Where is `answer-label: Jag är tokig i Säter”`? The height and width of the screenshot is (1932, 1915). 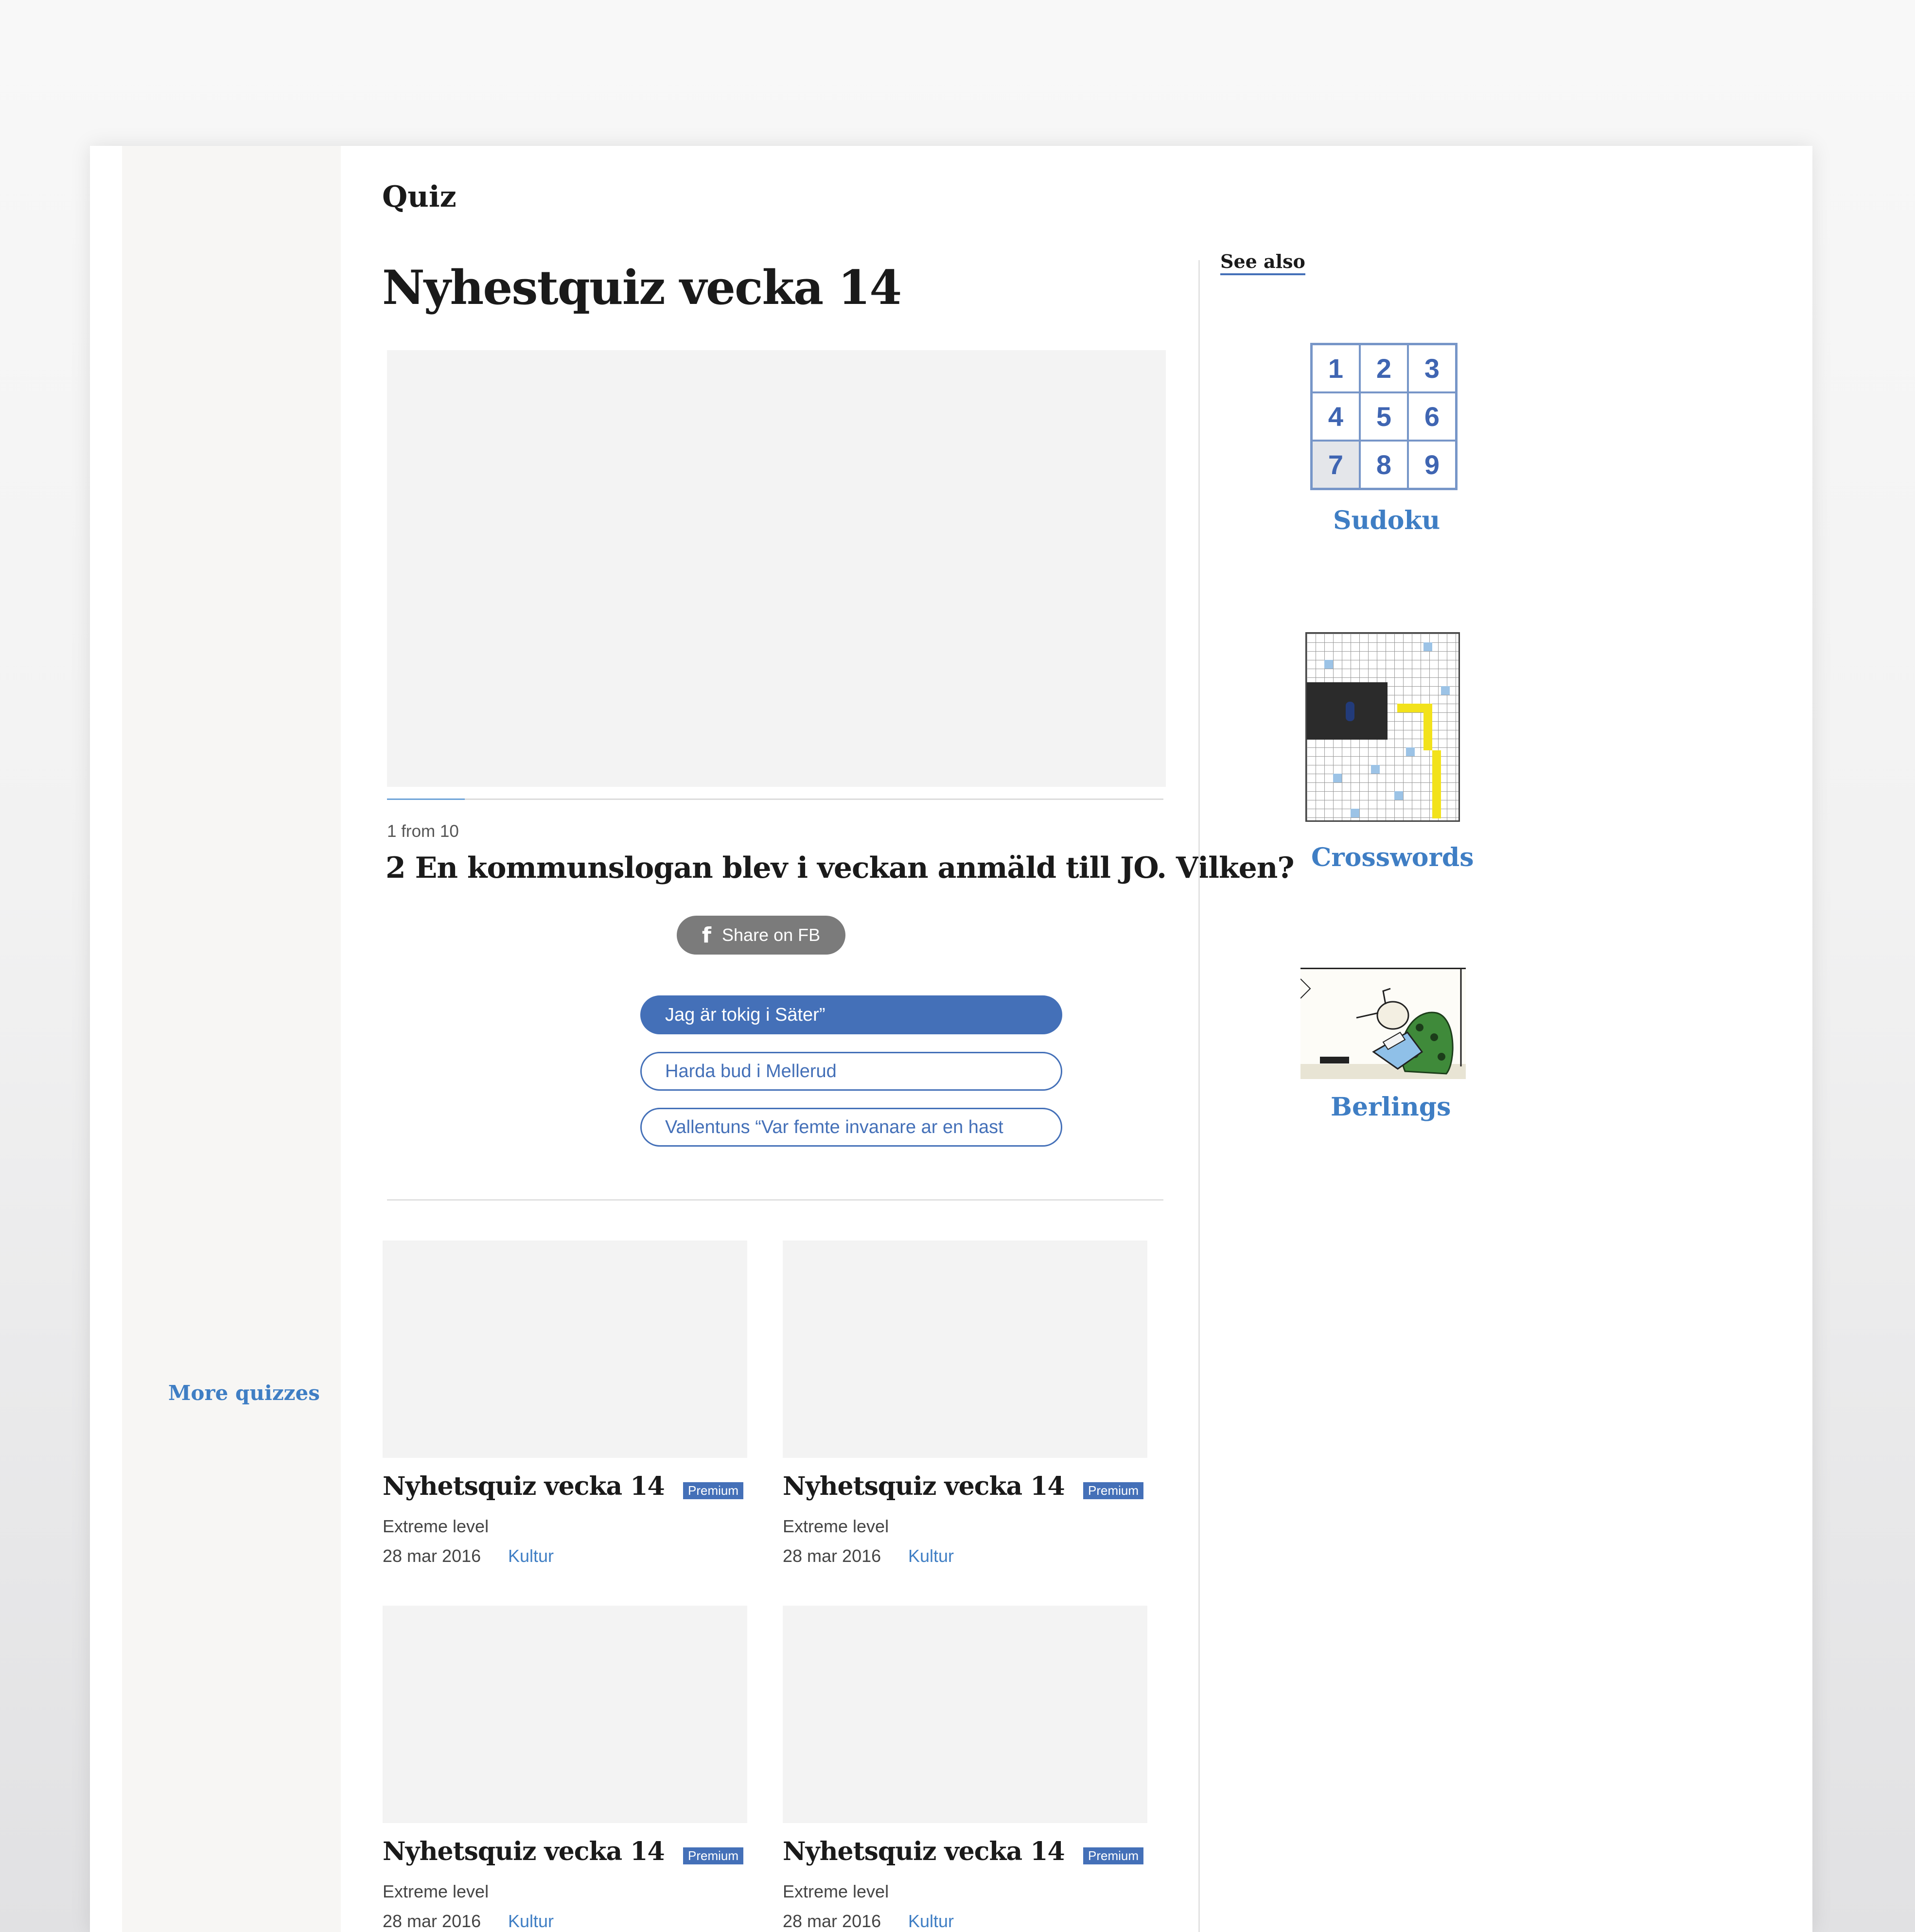
answer-label: Jag är tokig i Säter” is located at coordinates (745, 1014).